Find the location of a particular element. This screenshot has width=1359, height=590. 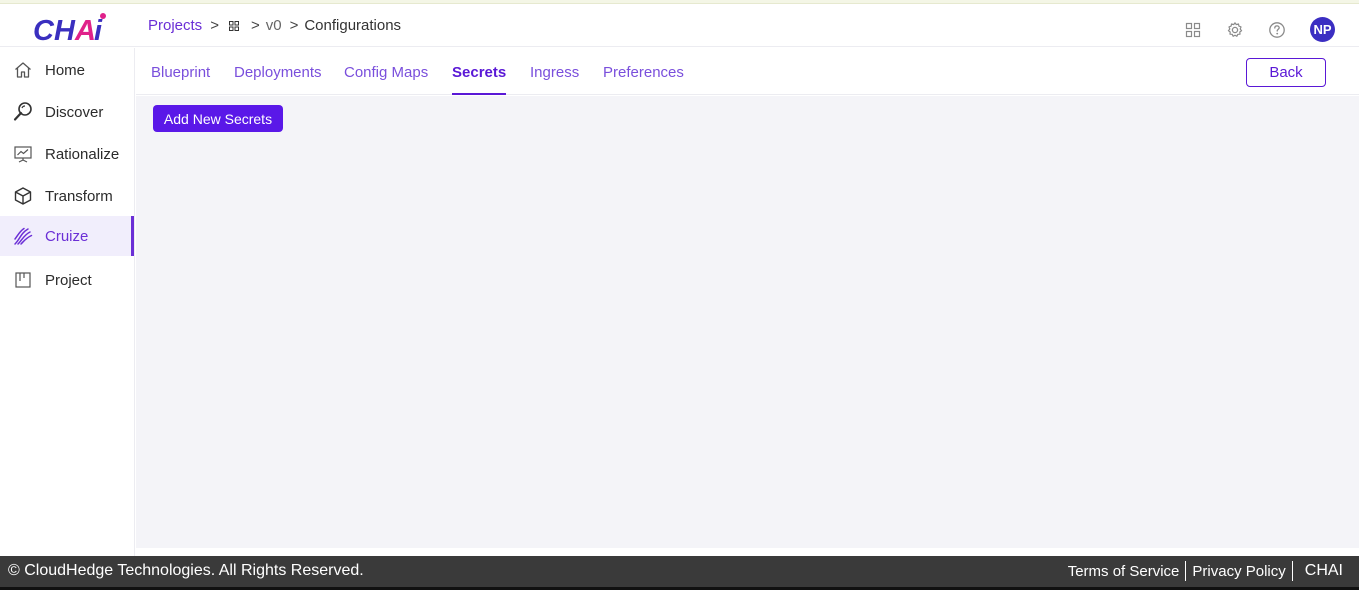

breadcrumb-version: v0 is located at coordinates (274, 25).